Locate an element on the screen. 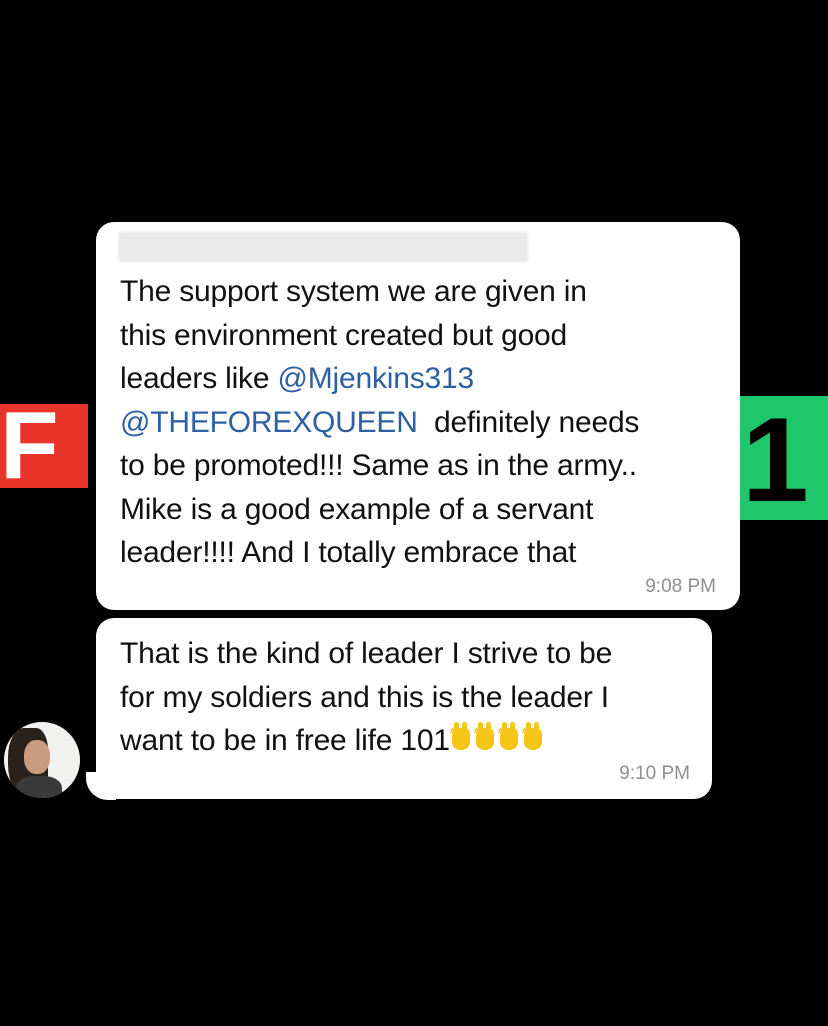  message-line: The support system we are given in is located at coordinates (420, 292).